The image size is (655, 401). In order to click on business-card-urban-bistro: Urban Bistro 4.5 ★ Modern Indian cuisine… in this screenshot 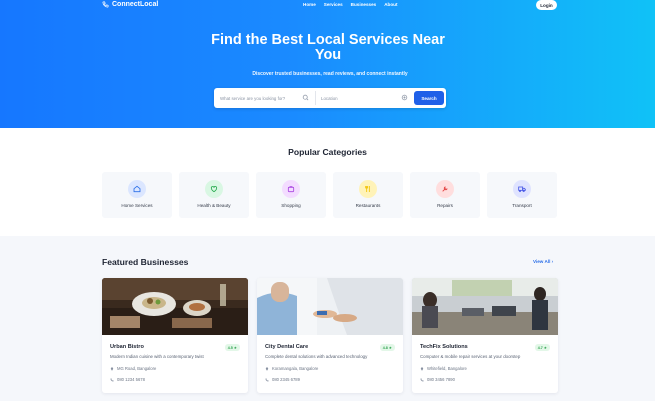, I will do `click(175, 335)`.